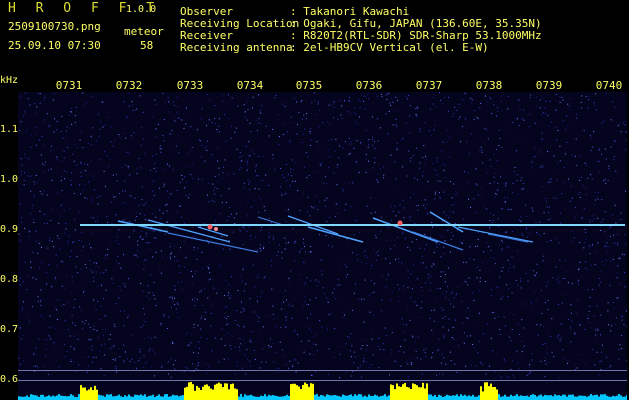 The image size is (629, 400). Describe the element at coordinates (250, 85) in the screenshot. I see `time-label-0734: 0734` at that location.